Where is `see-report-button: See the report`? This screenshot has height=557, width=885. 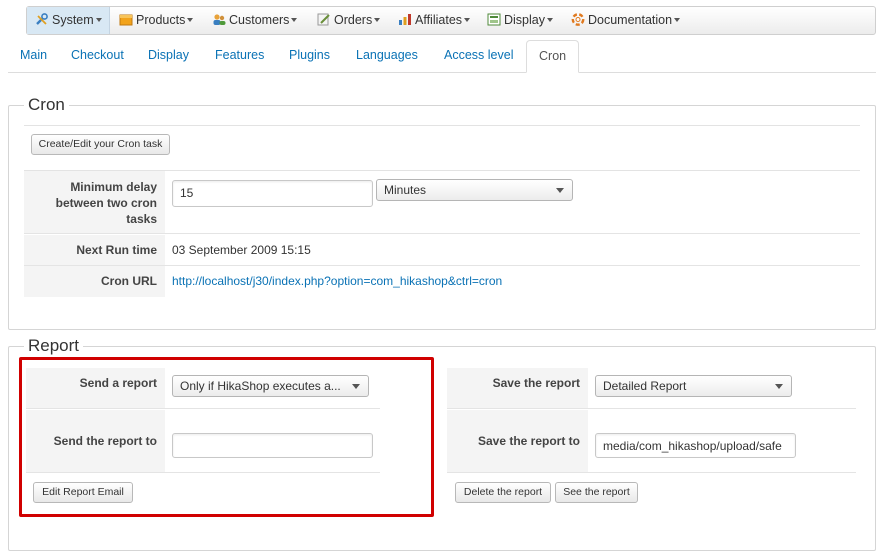
see-report-button: See the report is located at coordinates (596, 492).